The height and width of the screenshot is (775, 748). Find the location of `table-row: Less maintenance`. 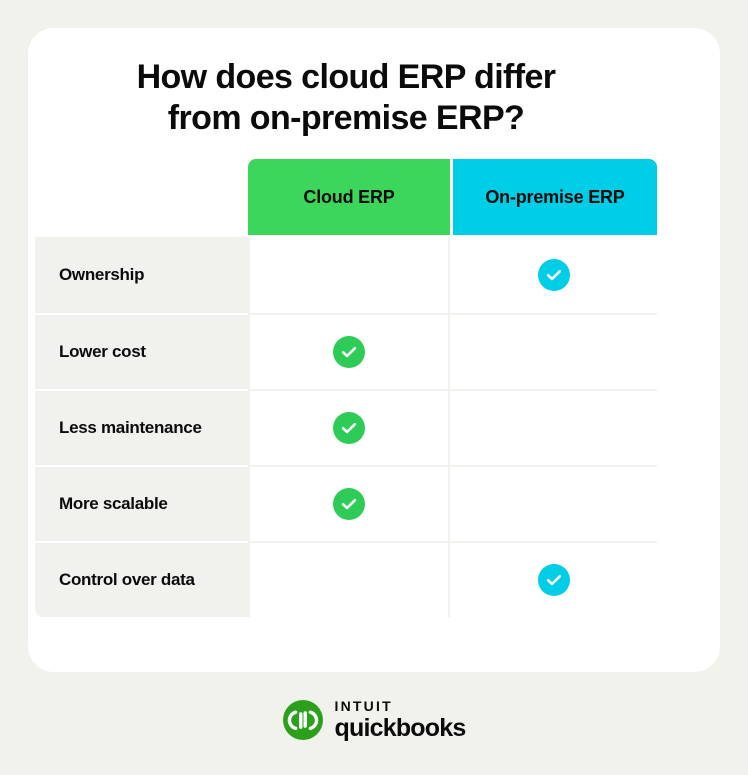

table-row: Less maintenance is located at coordinates (346, 427).